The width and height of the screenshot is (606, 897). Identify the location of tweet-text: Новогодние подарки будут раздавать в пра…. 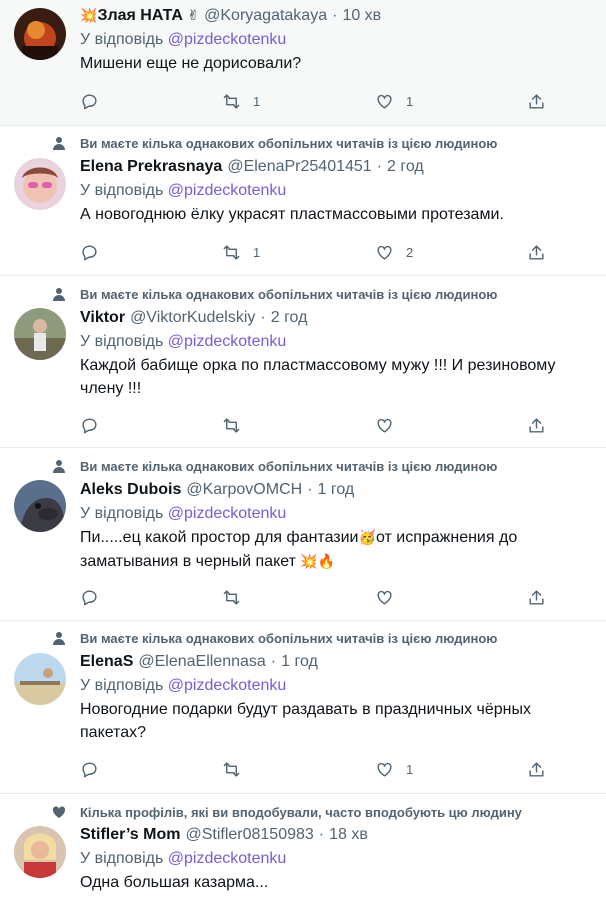
(305, 721).